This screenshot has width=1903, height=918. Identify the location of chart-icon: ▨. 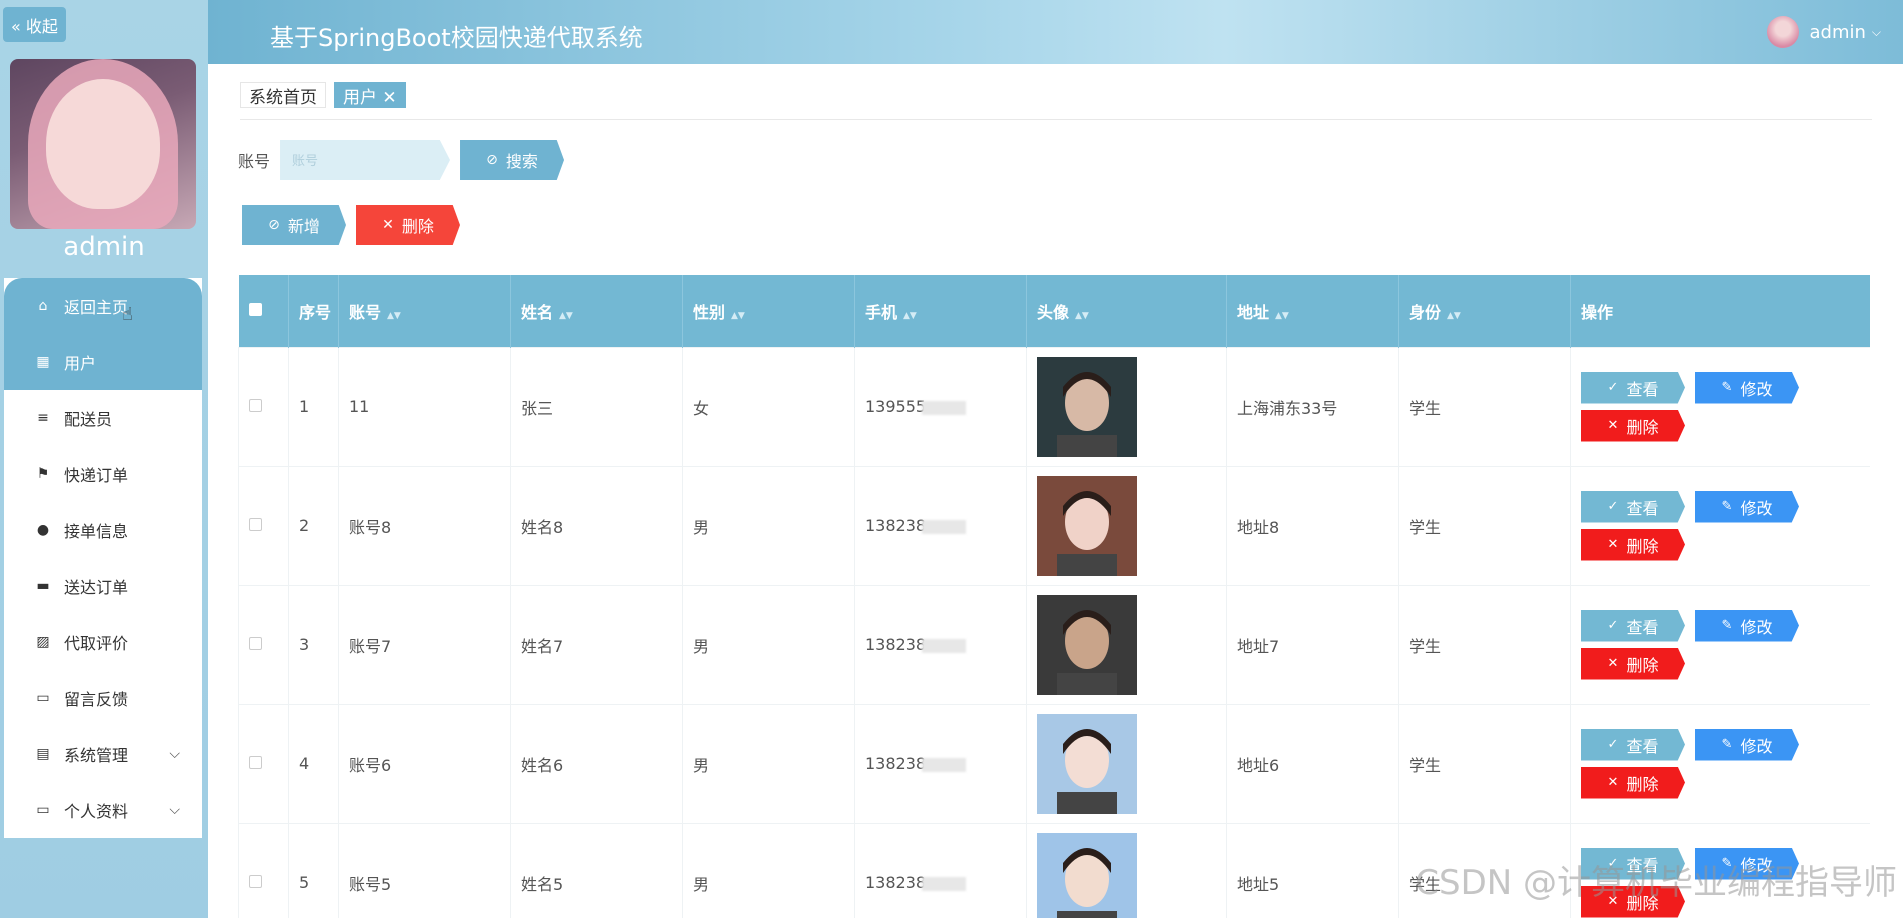
(43, 642).